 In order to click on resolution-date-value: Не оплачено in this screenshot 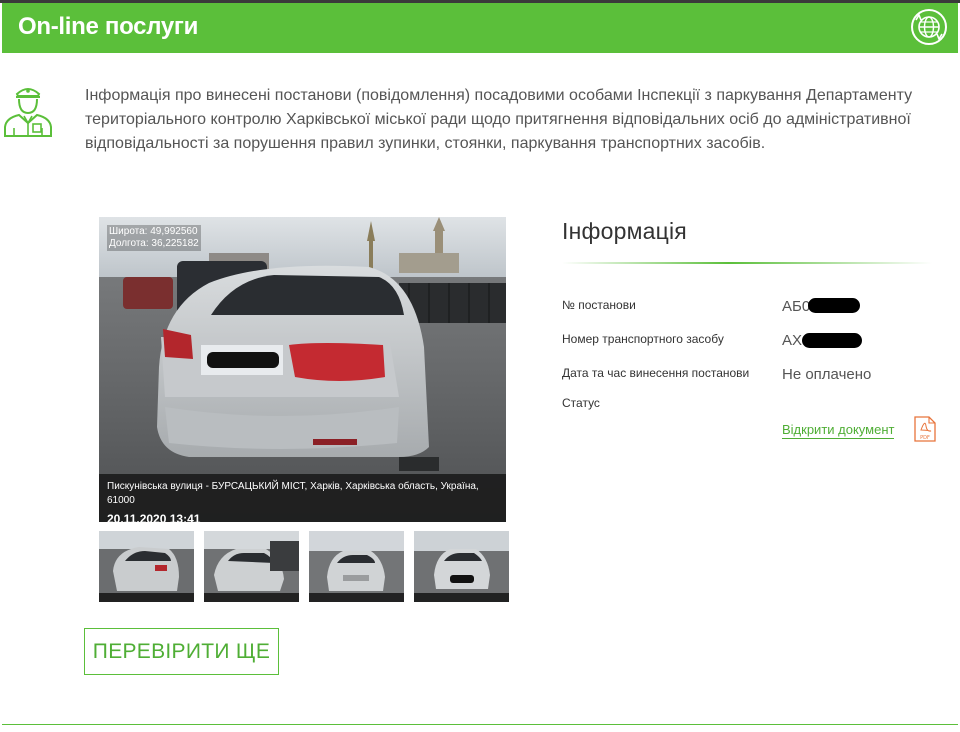, I will do `click(827, 374)`.